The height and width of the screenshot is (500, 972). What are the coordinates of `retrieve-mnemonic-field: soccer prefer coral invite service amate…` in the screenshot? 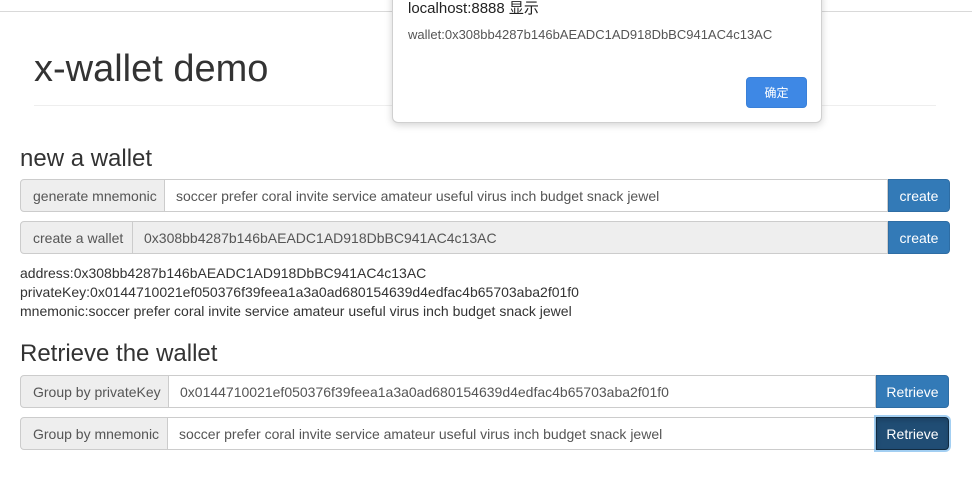 It's located at (522, 433).